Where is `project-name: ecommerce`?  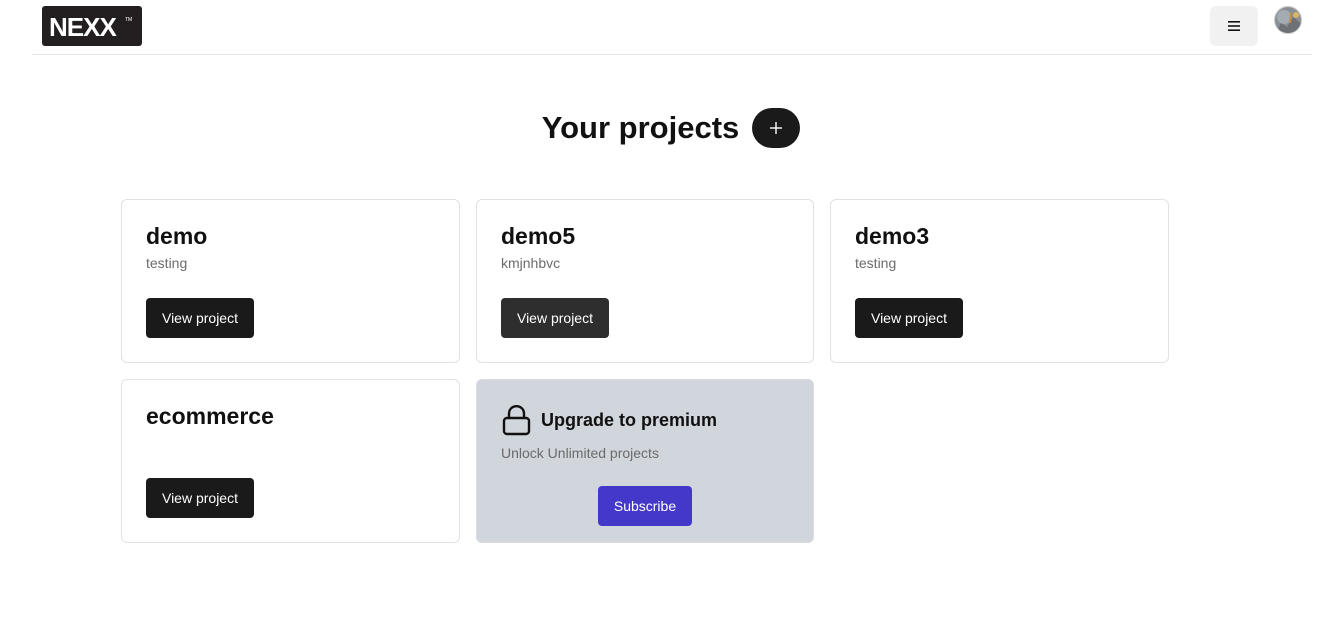 project-name: ecommerce is located at coordinates (210, 416).